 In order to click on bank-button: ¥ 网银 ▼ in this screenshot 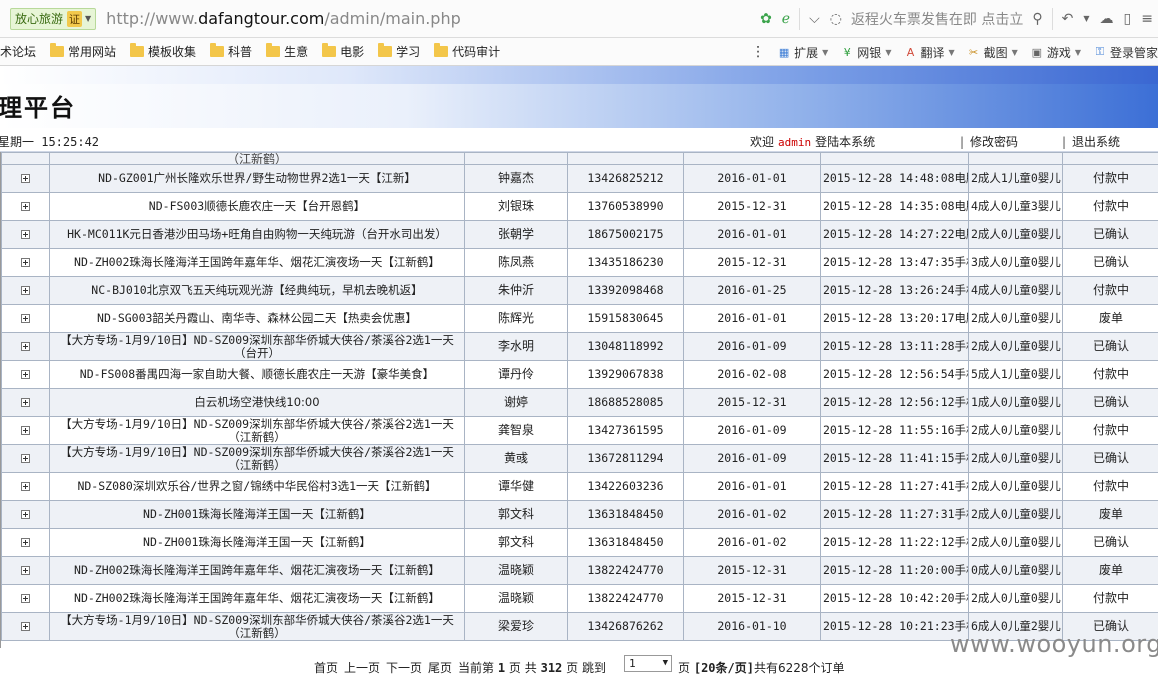, I will do `click(866, 52)`.